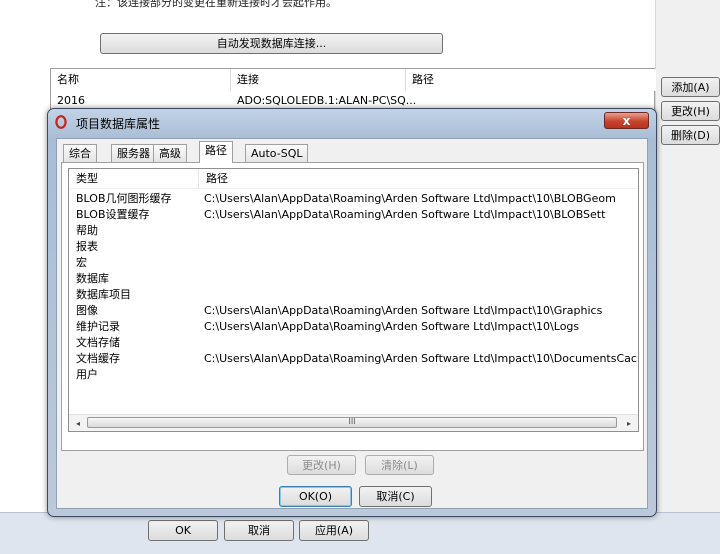 The image size is (720, 554). What do you see at coordinates (98, 326) in the screenshot?
I see `path-type: 维护记录` at bounding box center [98, 326].